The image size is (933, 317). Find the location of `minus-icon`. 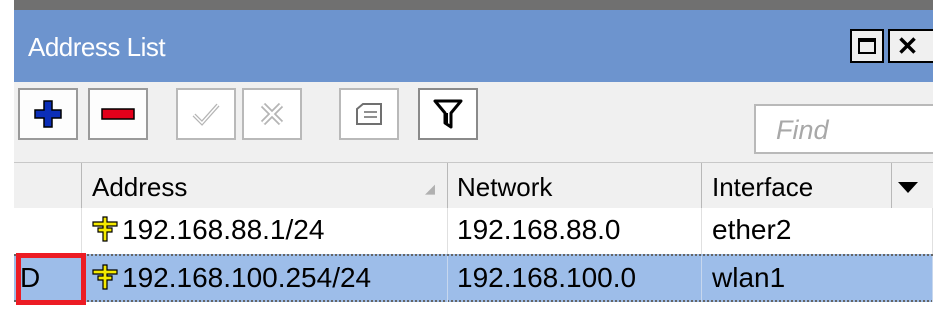

minus-icon is located at coordinates (118, 114).